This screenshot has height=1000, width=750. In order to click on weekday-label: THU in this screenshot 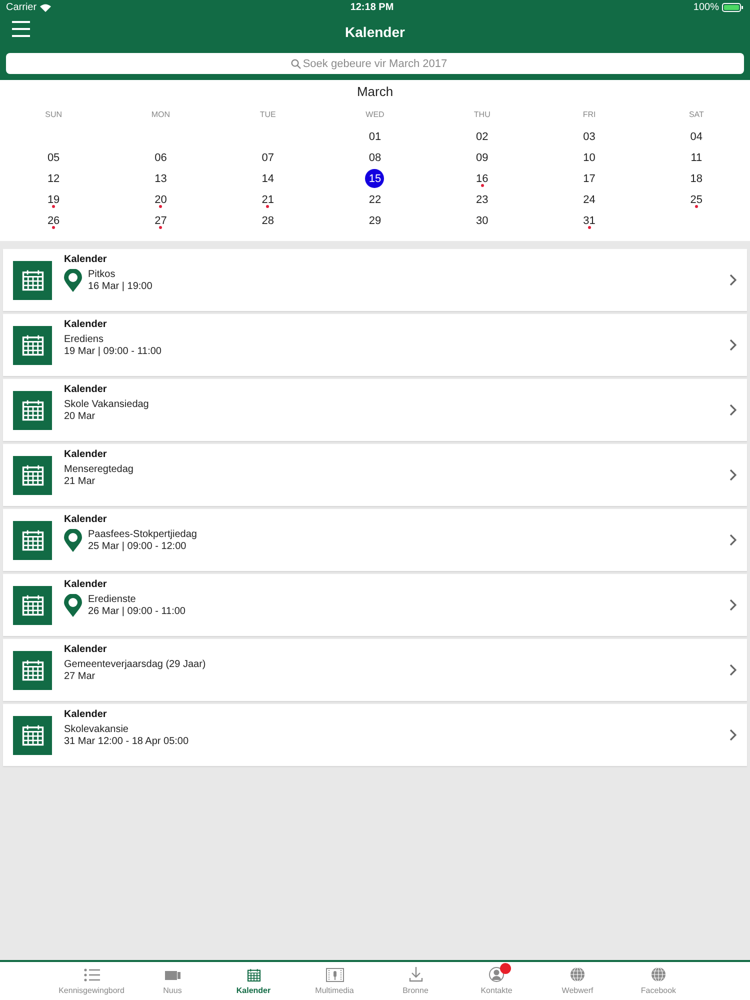, I will do `click(482, 115)`.